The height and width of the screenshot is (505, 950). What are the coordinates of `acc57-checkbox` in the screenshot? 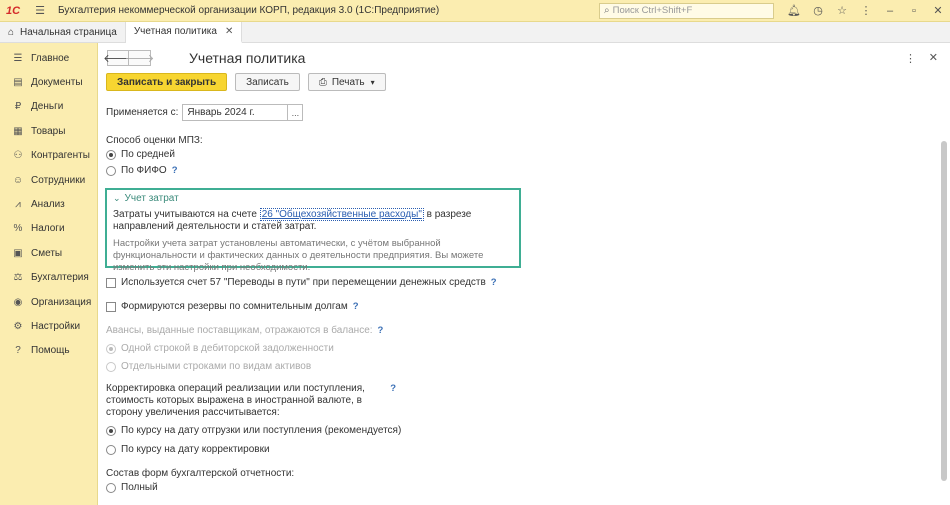 It's located at (111, 282).